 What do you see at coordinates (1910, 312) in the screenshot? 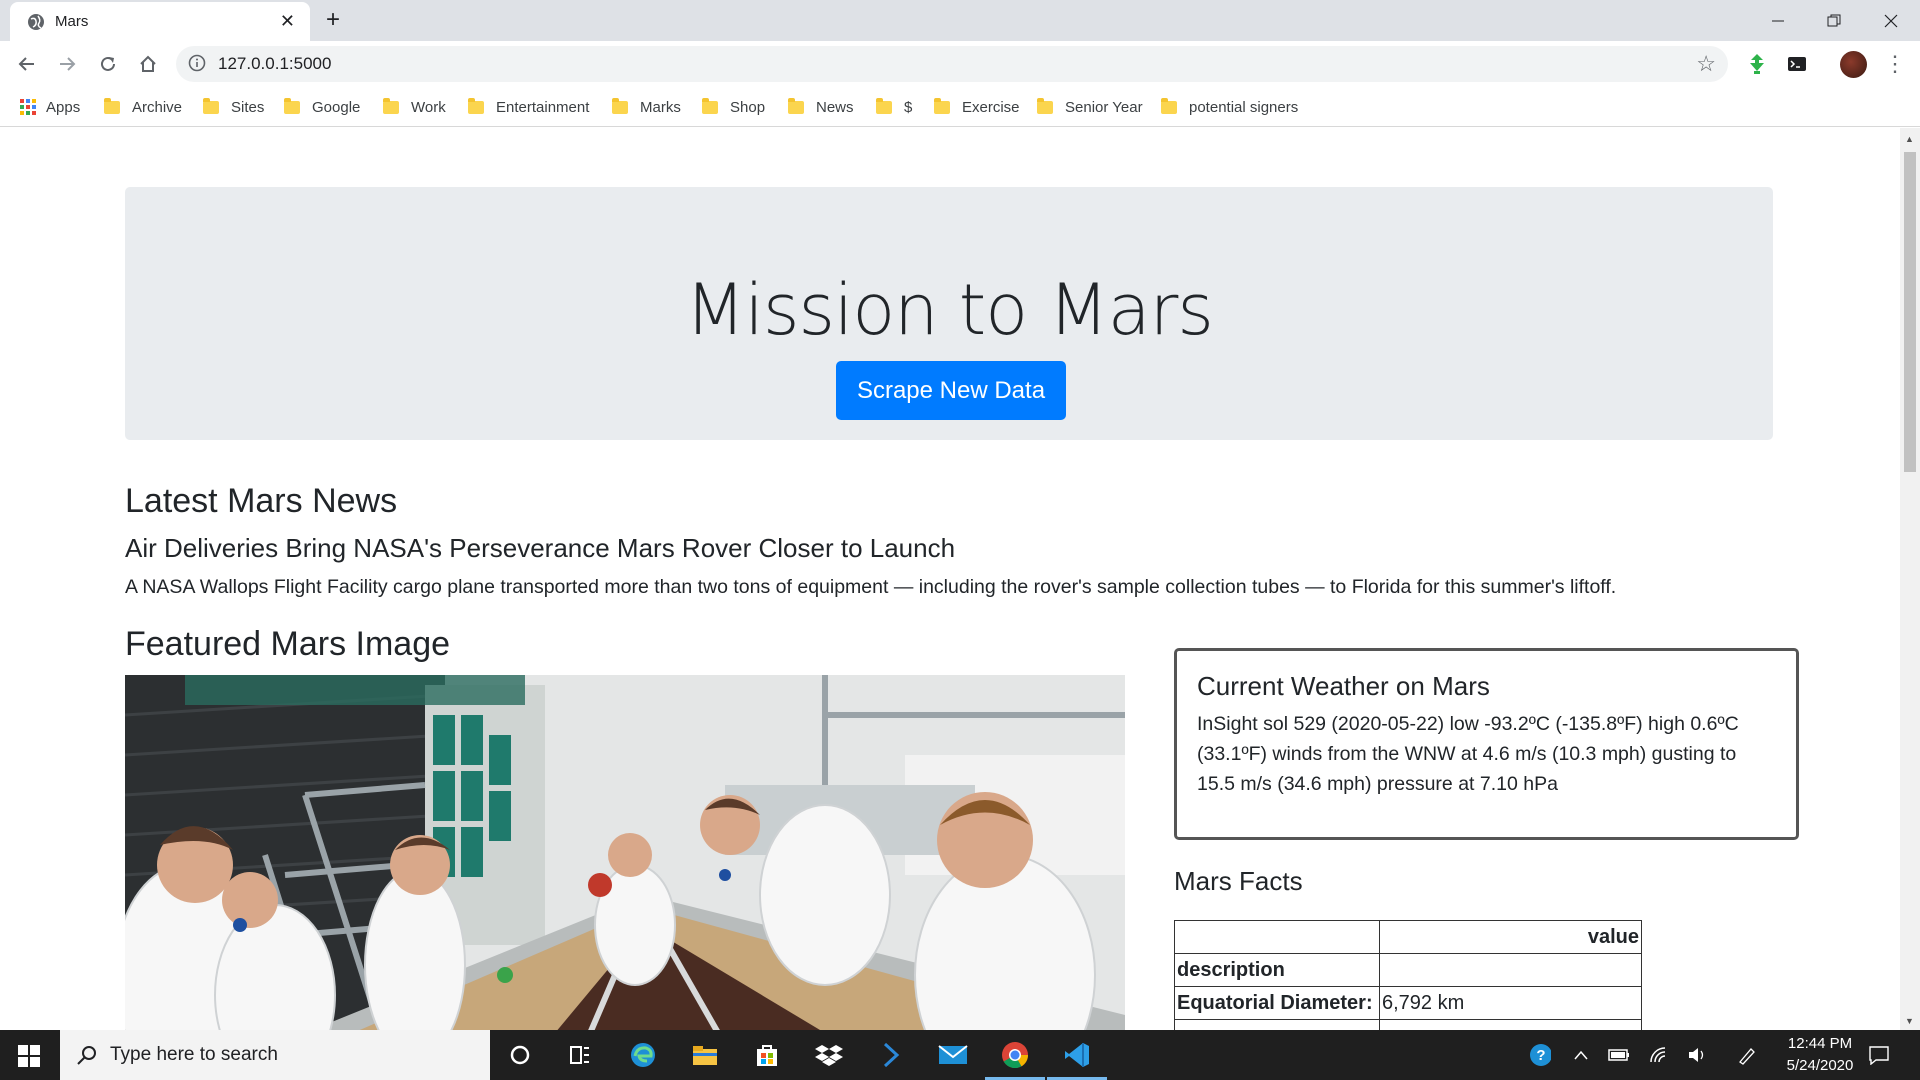
I see `scroll-thumb` at bounding box center [1910, 312].